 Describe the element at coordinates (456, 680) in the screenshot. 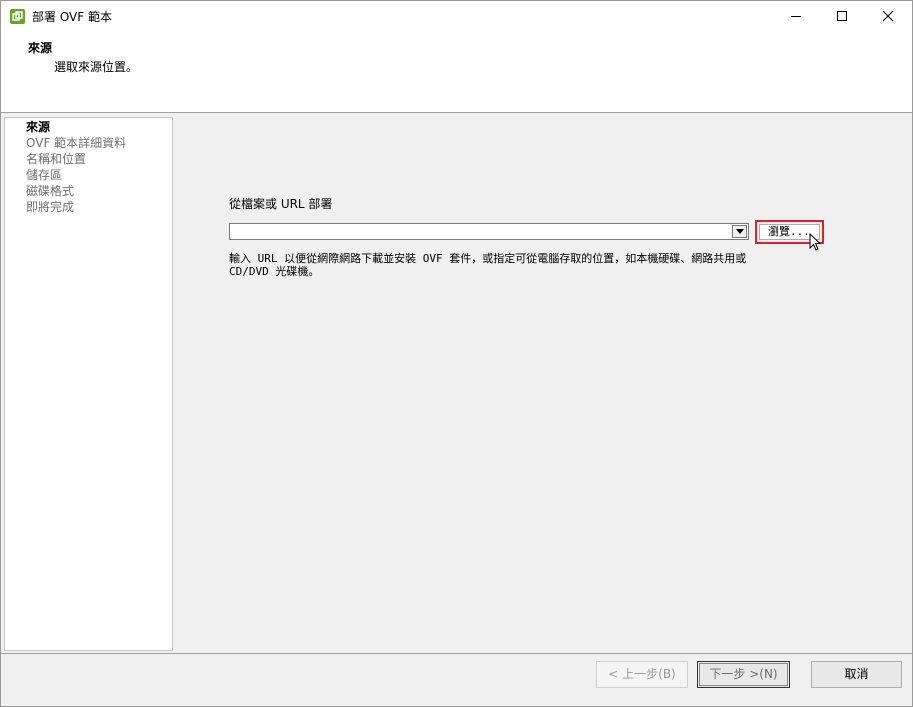

I see `wizard-footer: < 上一步(B) 下一步 >(N) 取消` at that location.